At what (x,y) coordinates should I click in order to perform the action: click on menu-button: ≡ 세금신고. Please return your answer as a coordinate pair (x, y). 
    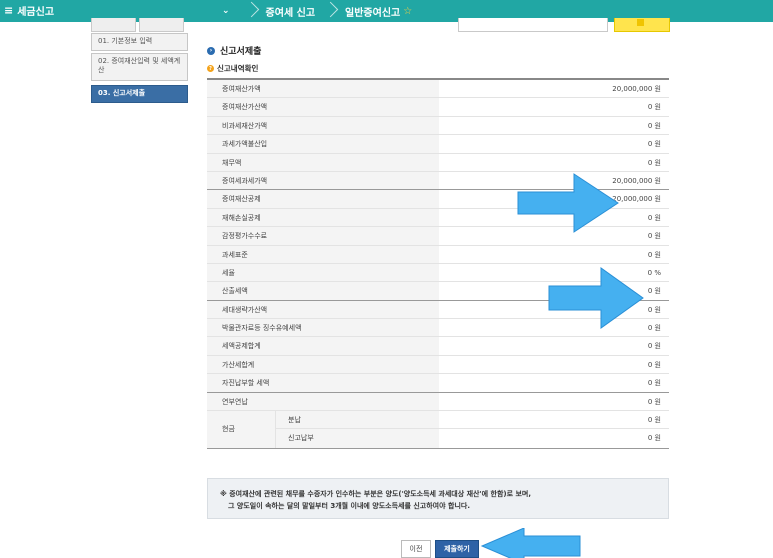
    Looking at the image, I should click on (29, 10).